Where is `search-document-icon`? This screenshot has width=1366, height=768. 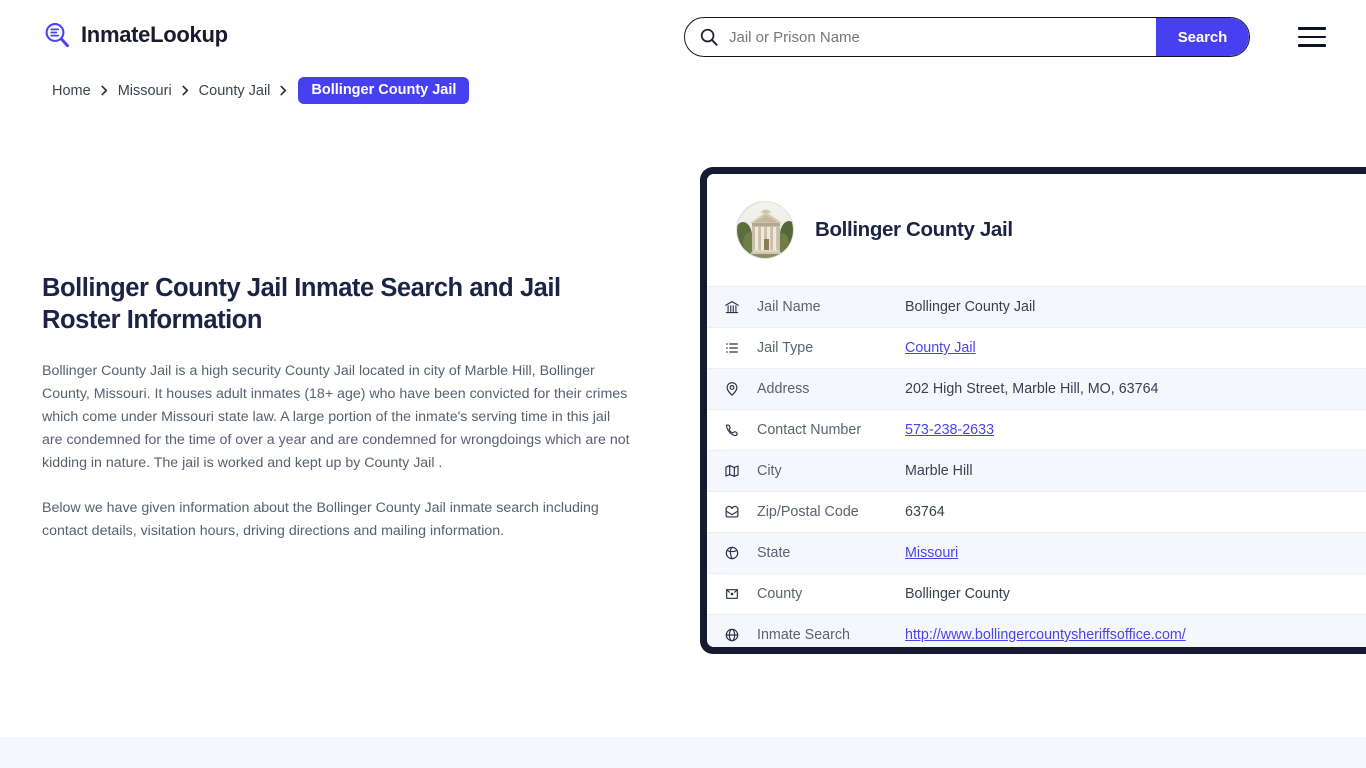
search-document-icon is located at coordinates (57, 35).